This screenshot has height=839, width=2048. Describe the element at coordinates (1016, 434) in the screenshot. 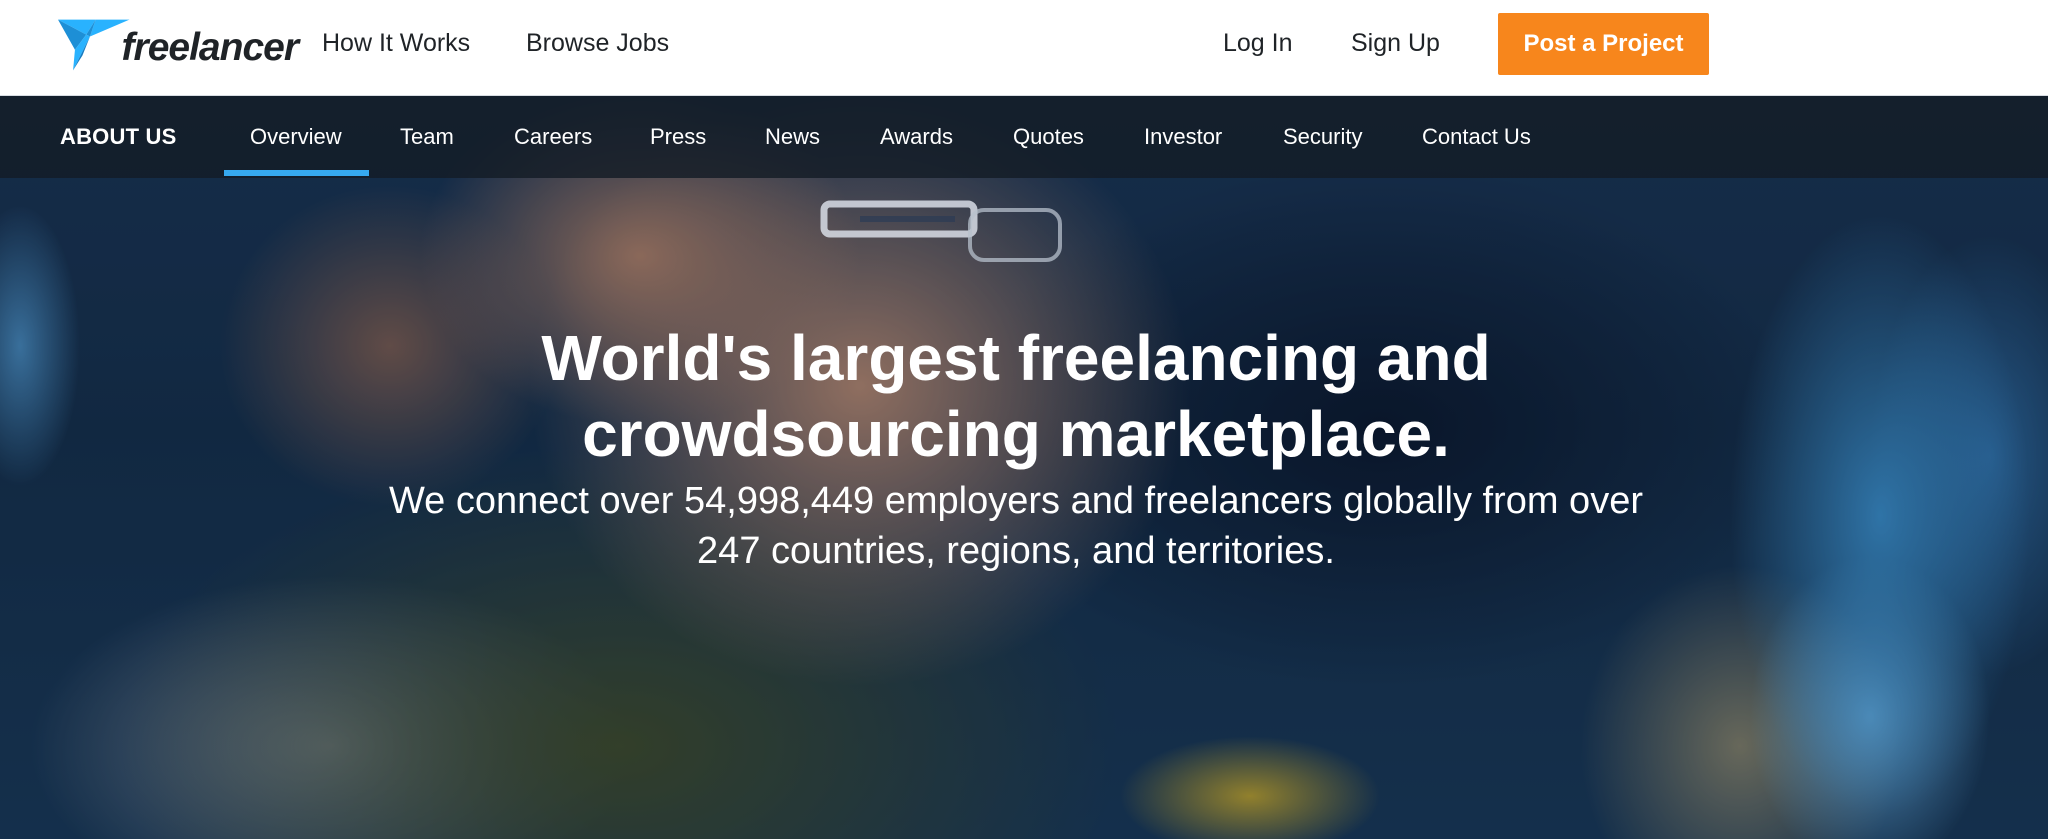

I see `hero-title-line-2: crowdsourcing marketplace.` at that location.